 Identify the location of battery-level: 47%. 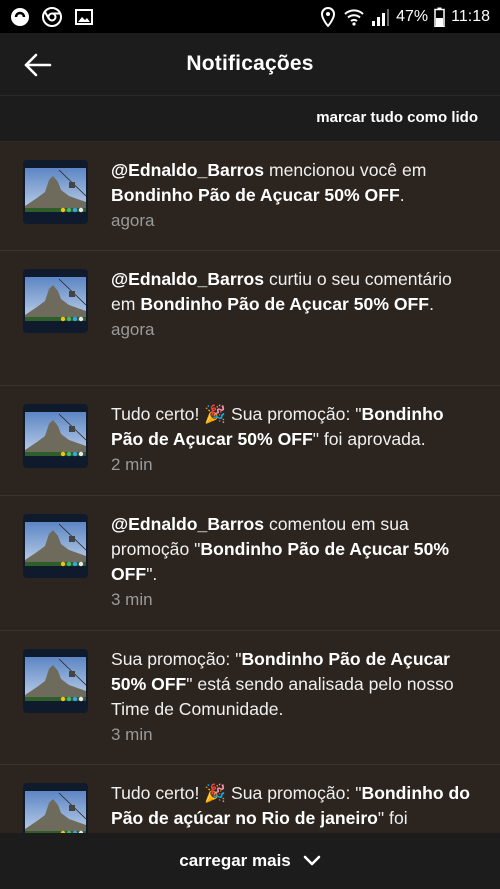
(412, 16).